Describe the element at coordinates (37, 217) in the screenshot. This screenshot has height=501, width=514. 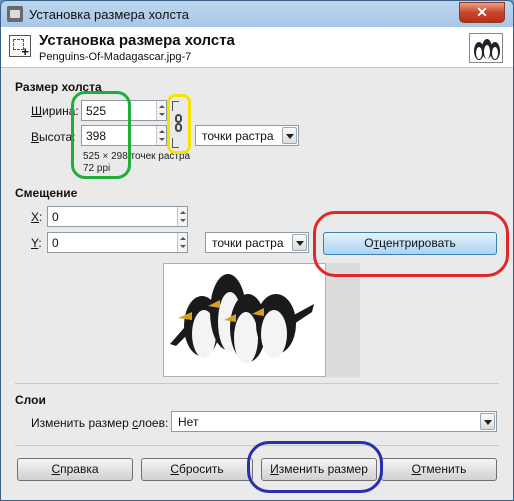
I see `offset-x-label: X:` at that location.